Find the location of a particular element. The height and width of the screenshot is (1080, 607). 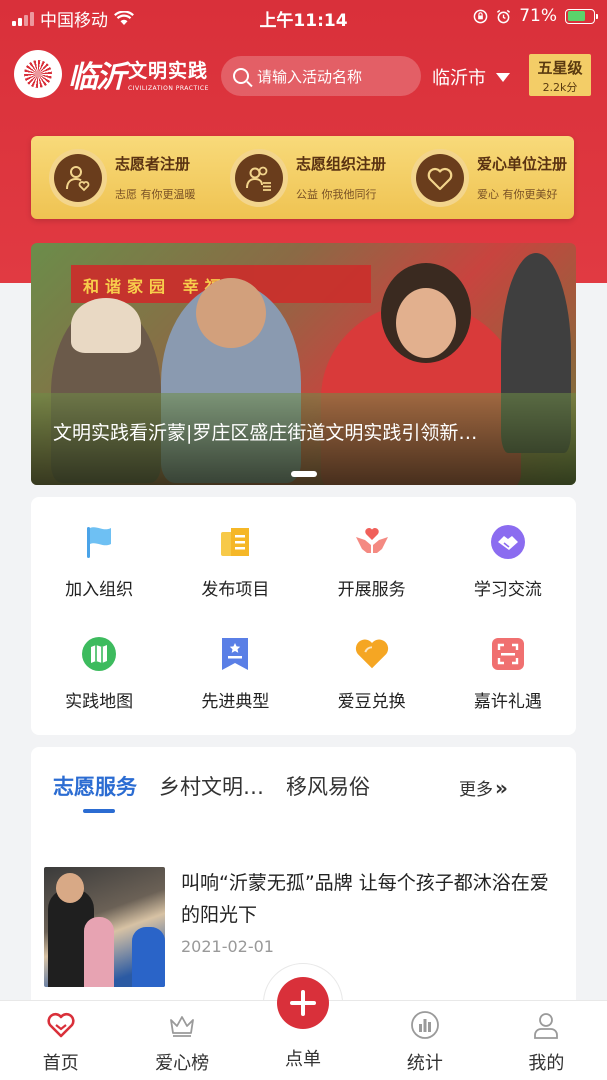

home-heart-icon is located at coordinates (61, 1025).